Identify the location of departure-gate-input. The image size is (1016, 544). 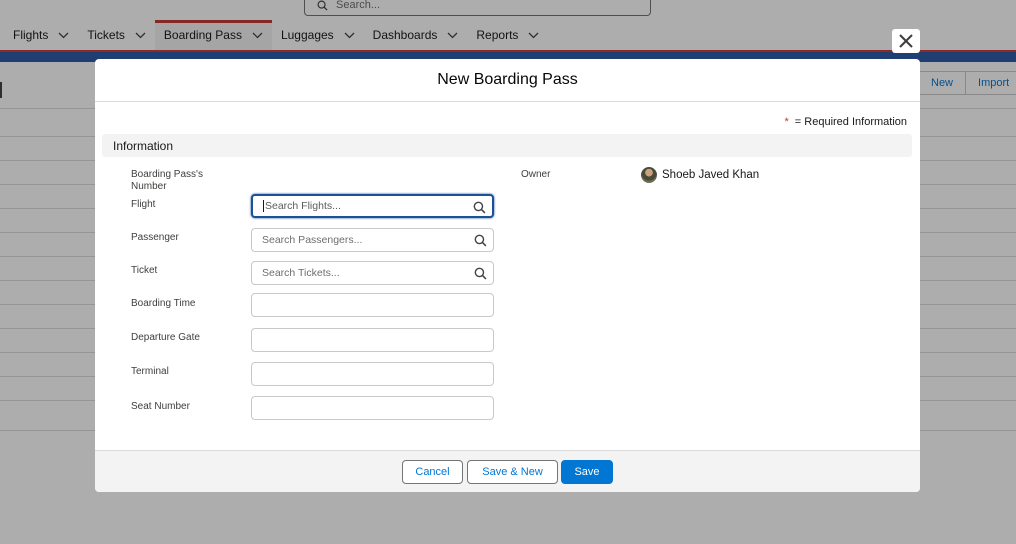
(372, 340).